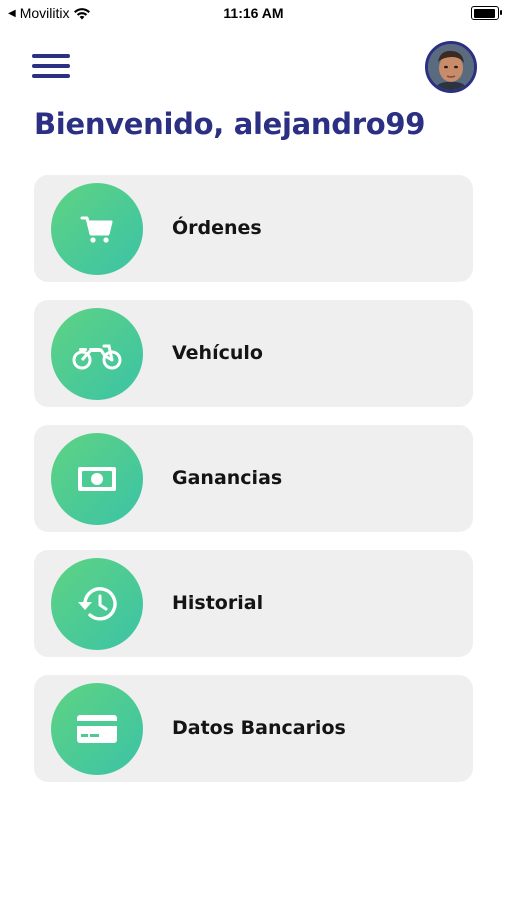  I want to click on cart-icon, so click(96, 229).